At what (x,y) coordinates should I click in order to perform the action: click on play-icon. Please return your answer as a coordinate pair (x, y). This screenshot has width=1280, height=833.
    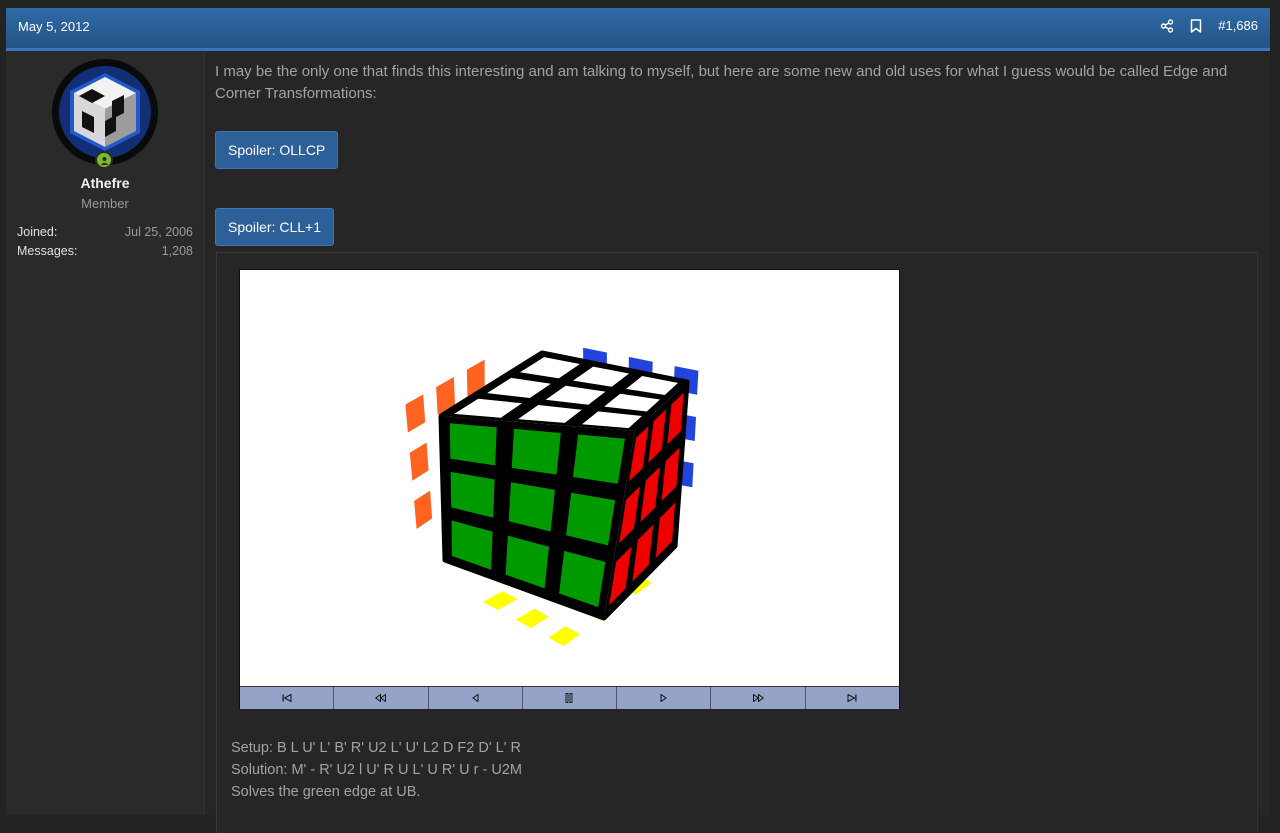
    Looking at the image, I should click on (664, 698).